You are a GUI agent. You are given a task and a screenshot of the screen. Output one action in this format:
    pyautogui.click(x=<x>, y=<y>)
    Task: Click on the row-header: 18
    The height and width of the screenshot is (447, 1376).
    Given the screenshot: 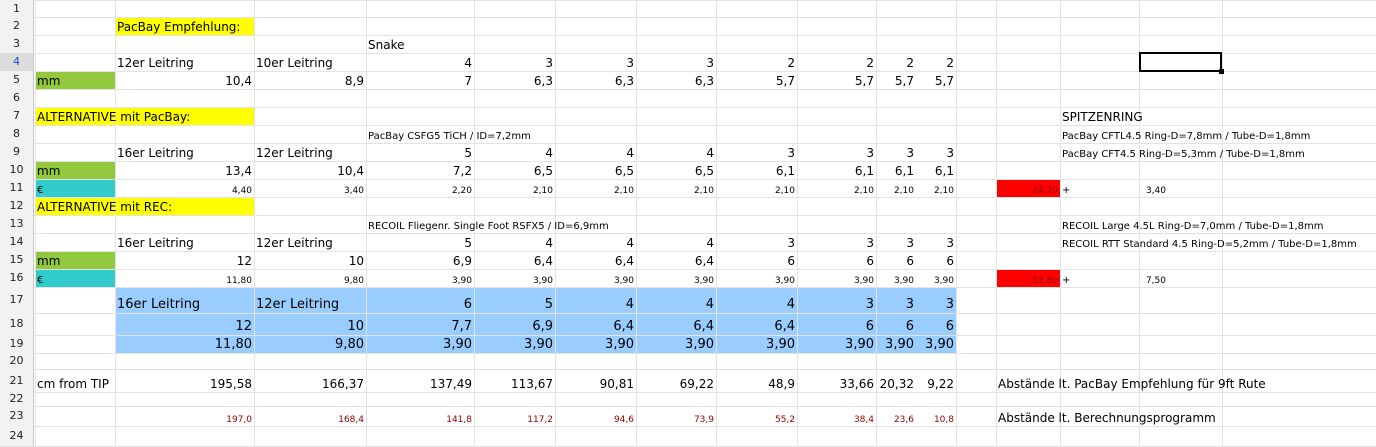 What is the action you would take?
    pyautogui.click(x=17, y=324)
    